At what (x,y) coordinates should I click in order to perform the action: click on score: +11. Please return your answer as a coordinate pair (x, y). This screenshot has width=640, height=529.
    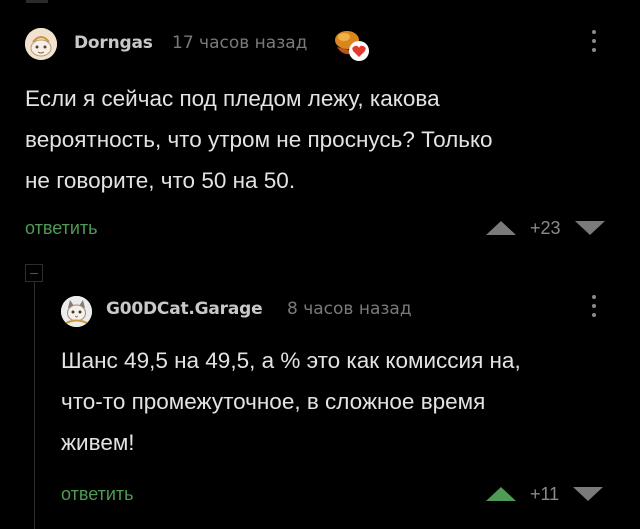
    Looking at the image, I should click on (545, 493).